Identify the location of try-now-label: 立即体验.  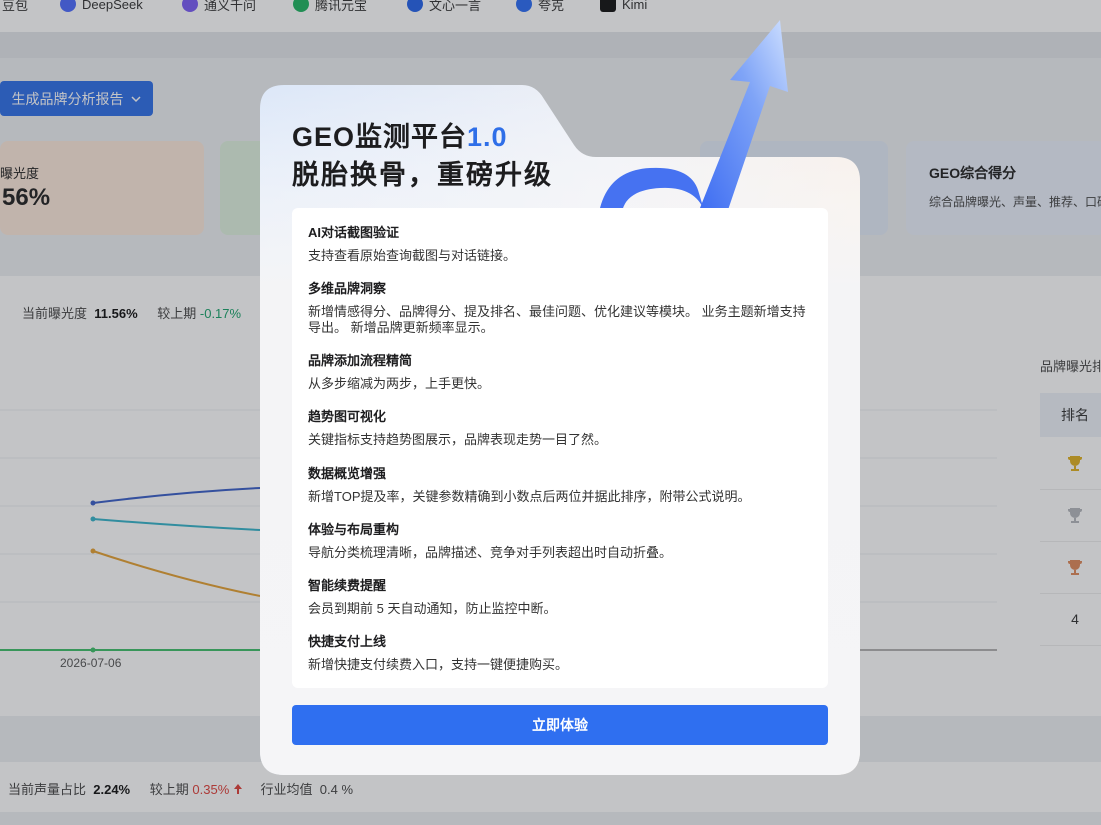
(560, 725).